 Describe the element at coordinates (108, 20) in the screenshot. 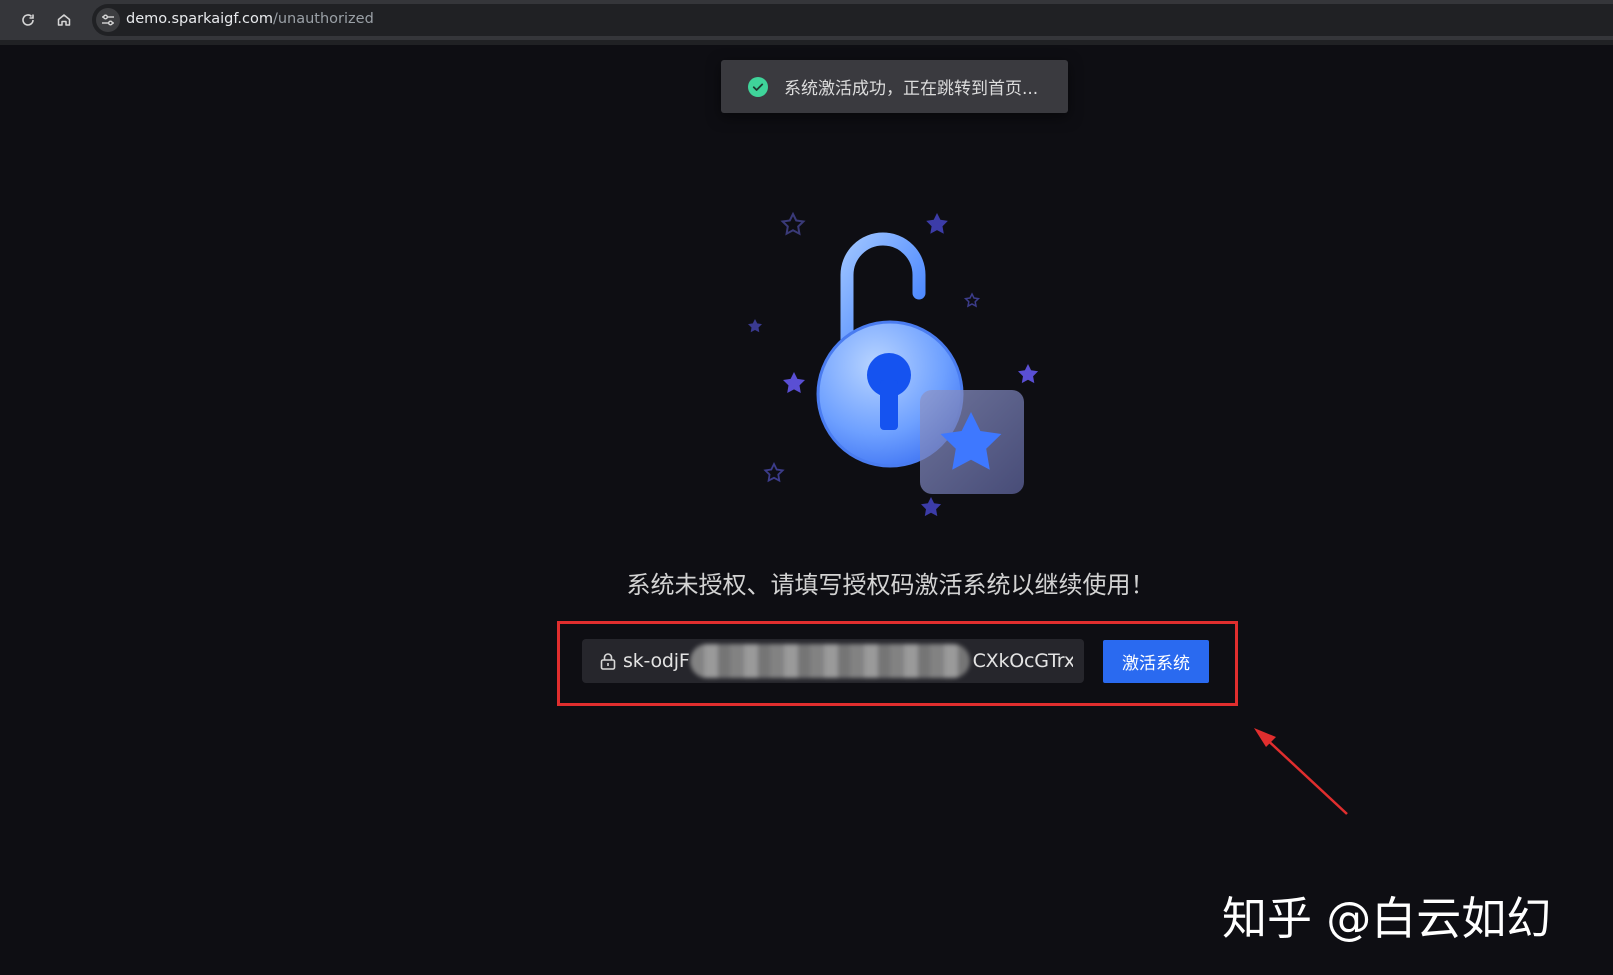

I see `site-settings-icon` at that location.